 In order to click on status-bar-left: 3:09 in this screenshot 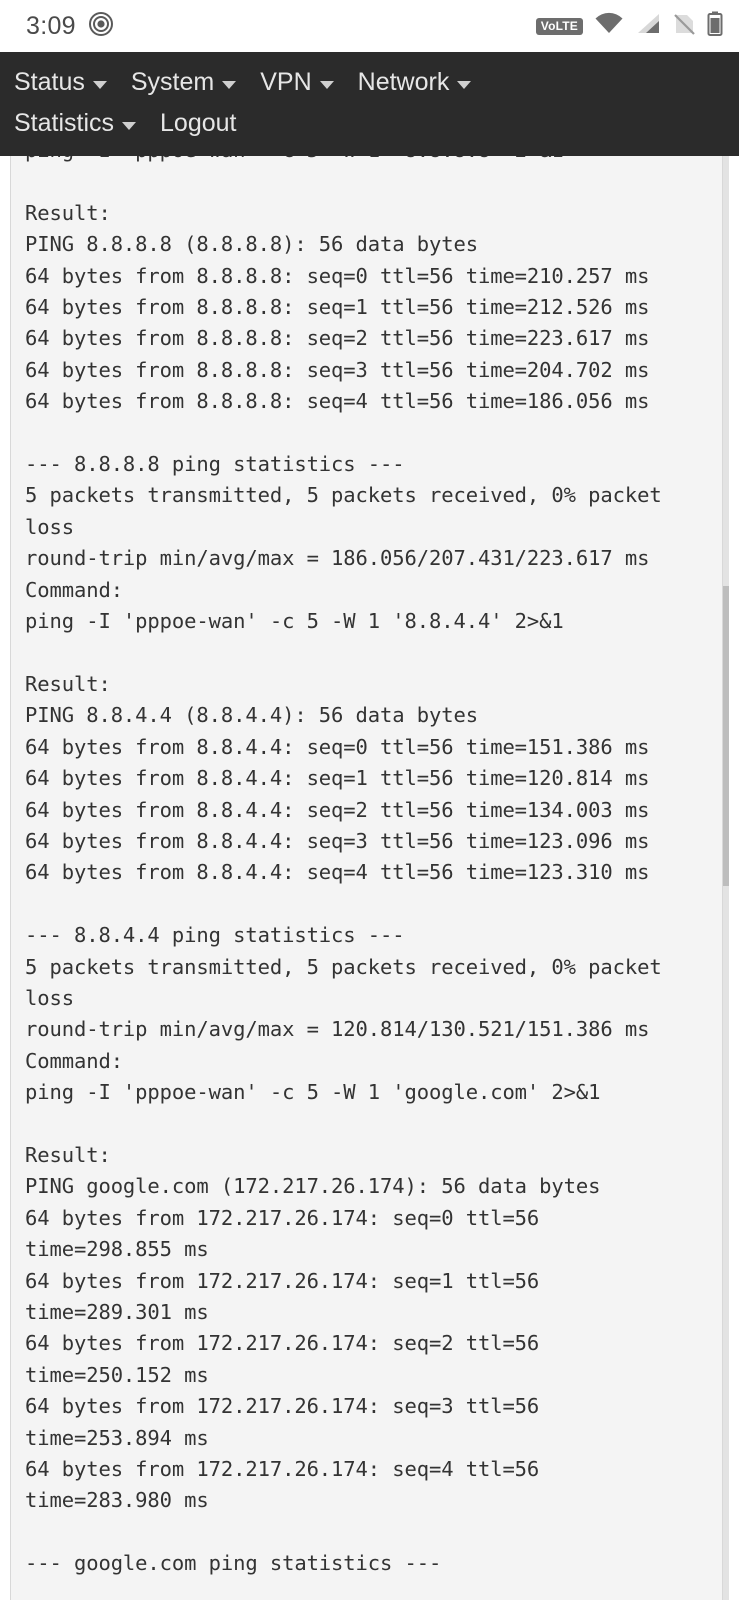, I will do `click(70, 26)`.